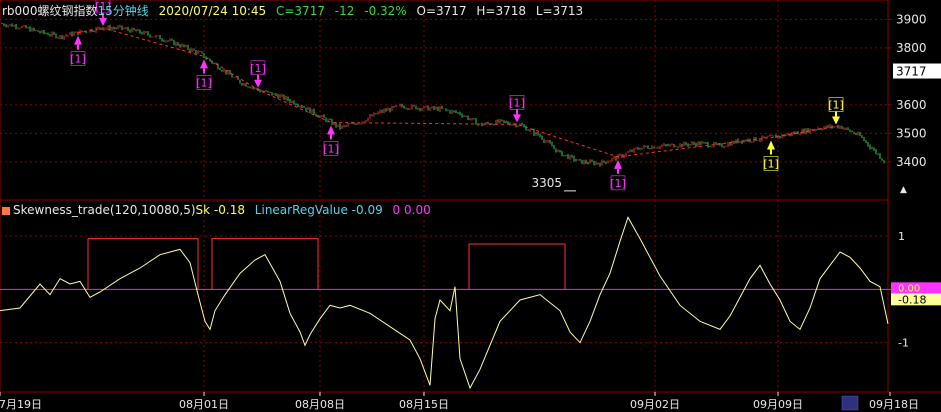 Image resolution: width=941 pixels, height=412 pixels. Describe the element at coordinates (850, 403) in the screenshot. I see `scroll-thumb` at that location.